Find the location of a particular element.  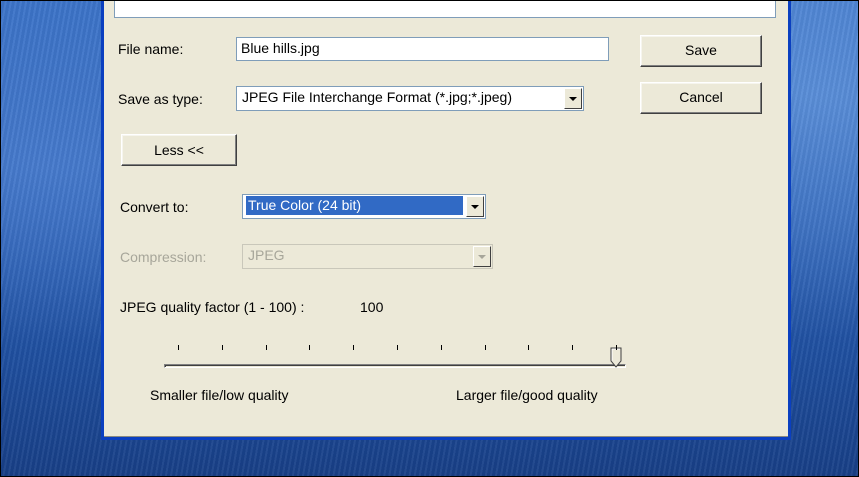

save-as-type-label: Save as type: is located at coordinates (160, 99).